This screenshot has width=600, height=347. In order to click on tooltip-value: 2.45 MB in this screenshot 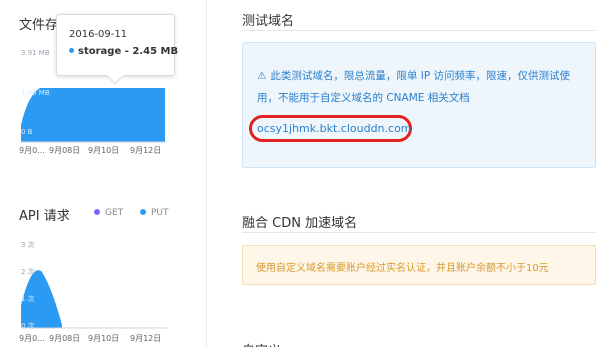, I will do `click(155, 51)`.